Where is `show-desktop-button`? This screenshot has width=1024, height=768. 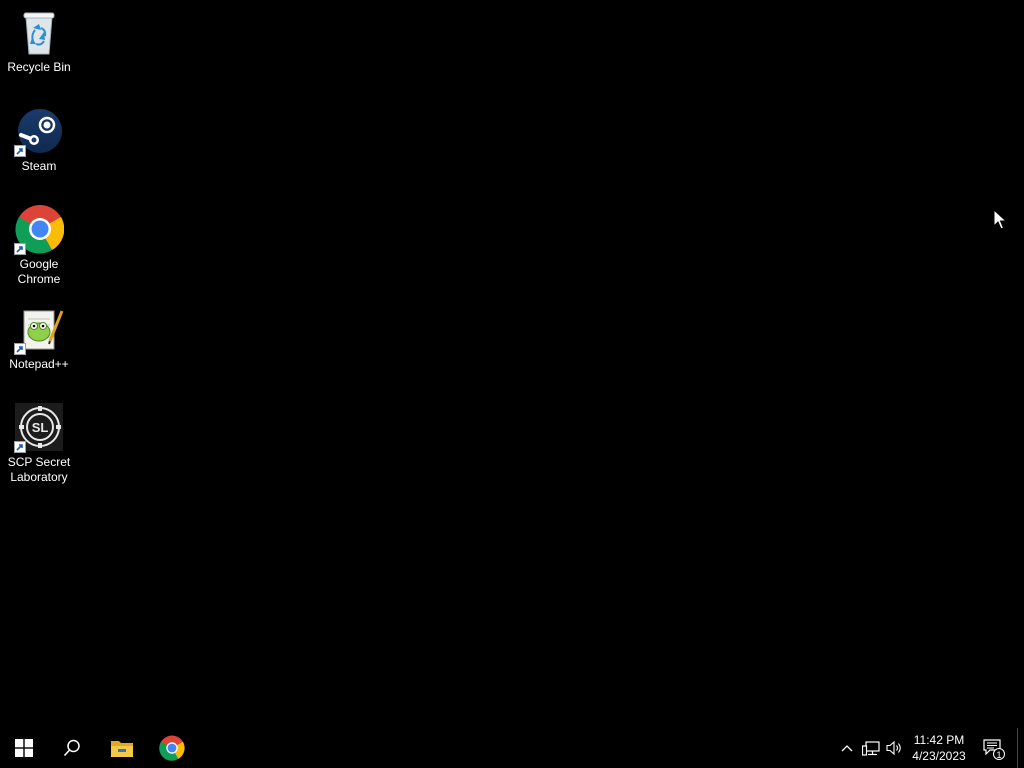
show-desktop-button is located at coordinates (1020, 748).